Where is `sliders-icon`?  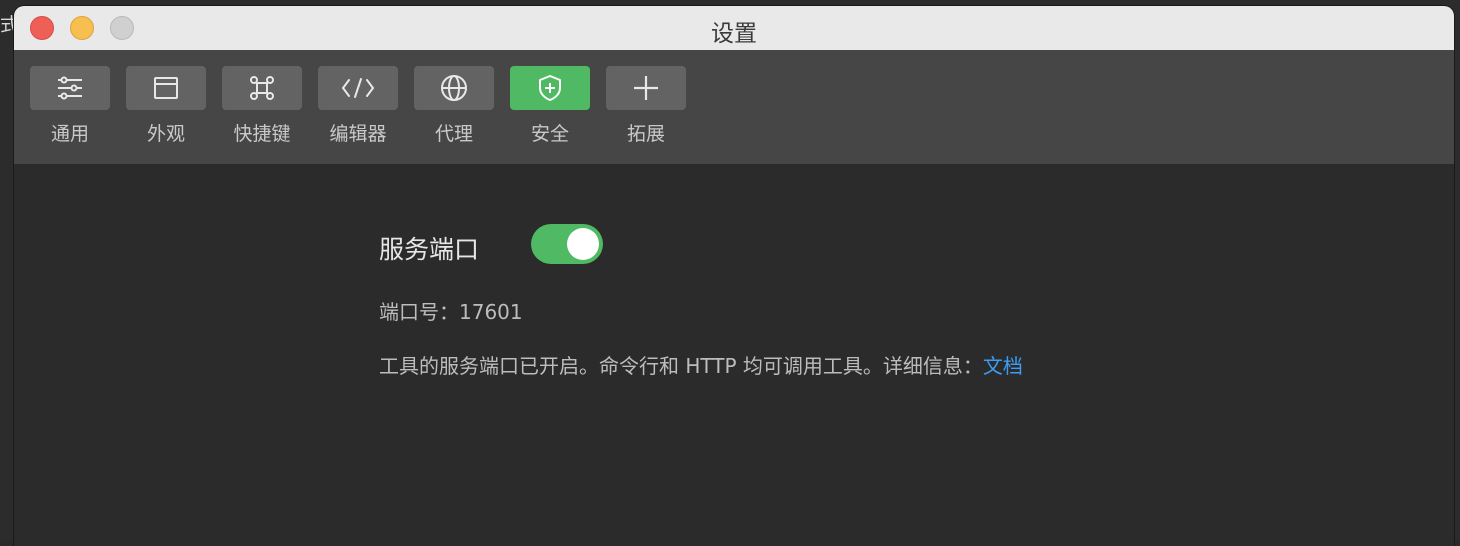
sliders-icon is located at coordinates (70, 88).